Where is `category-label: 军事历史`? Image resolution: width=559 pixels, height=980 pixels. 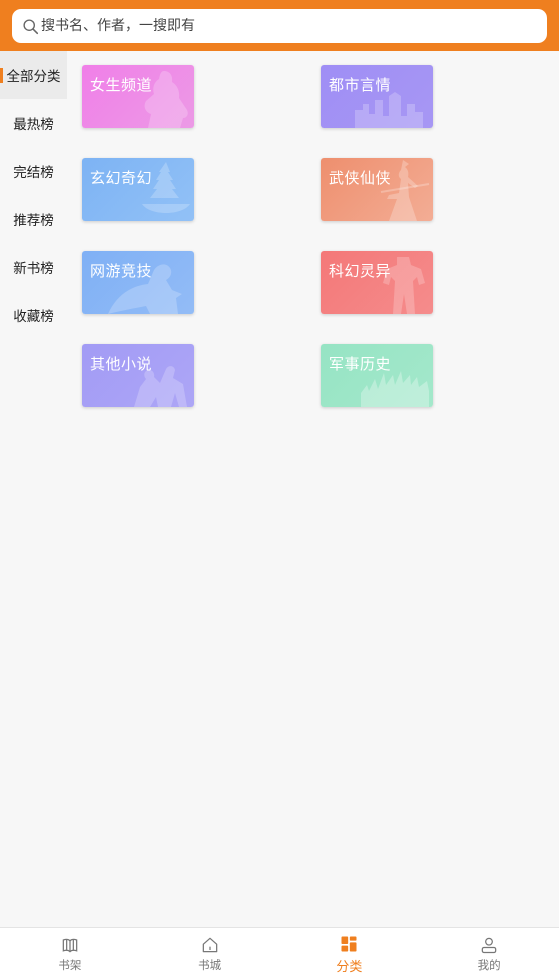 category-label: 军事历史 is located at coordinates (360, 364).